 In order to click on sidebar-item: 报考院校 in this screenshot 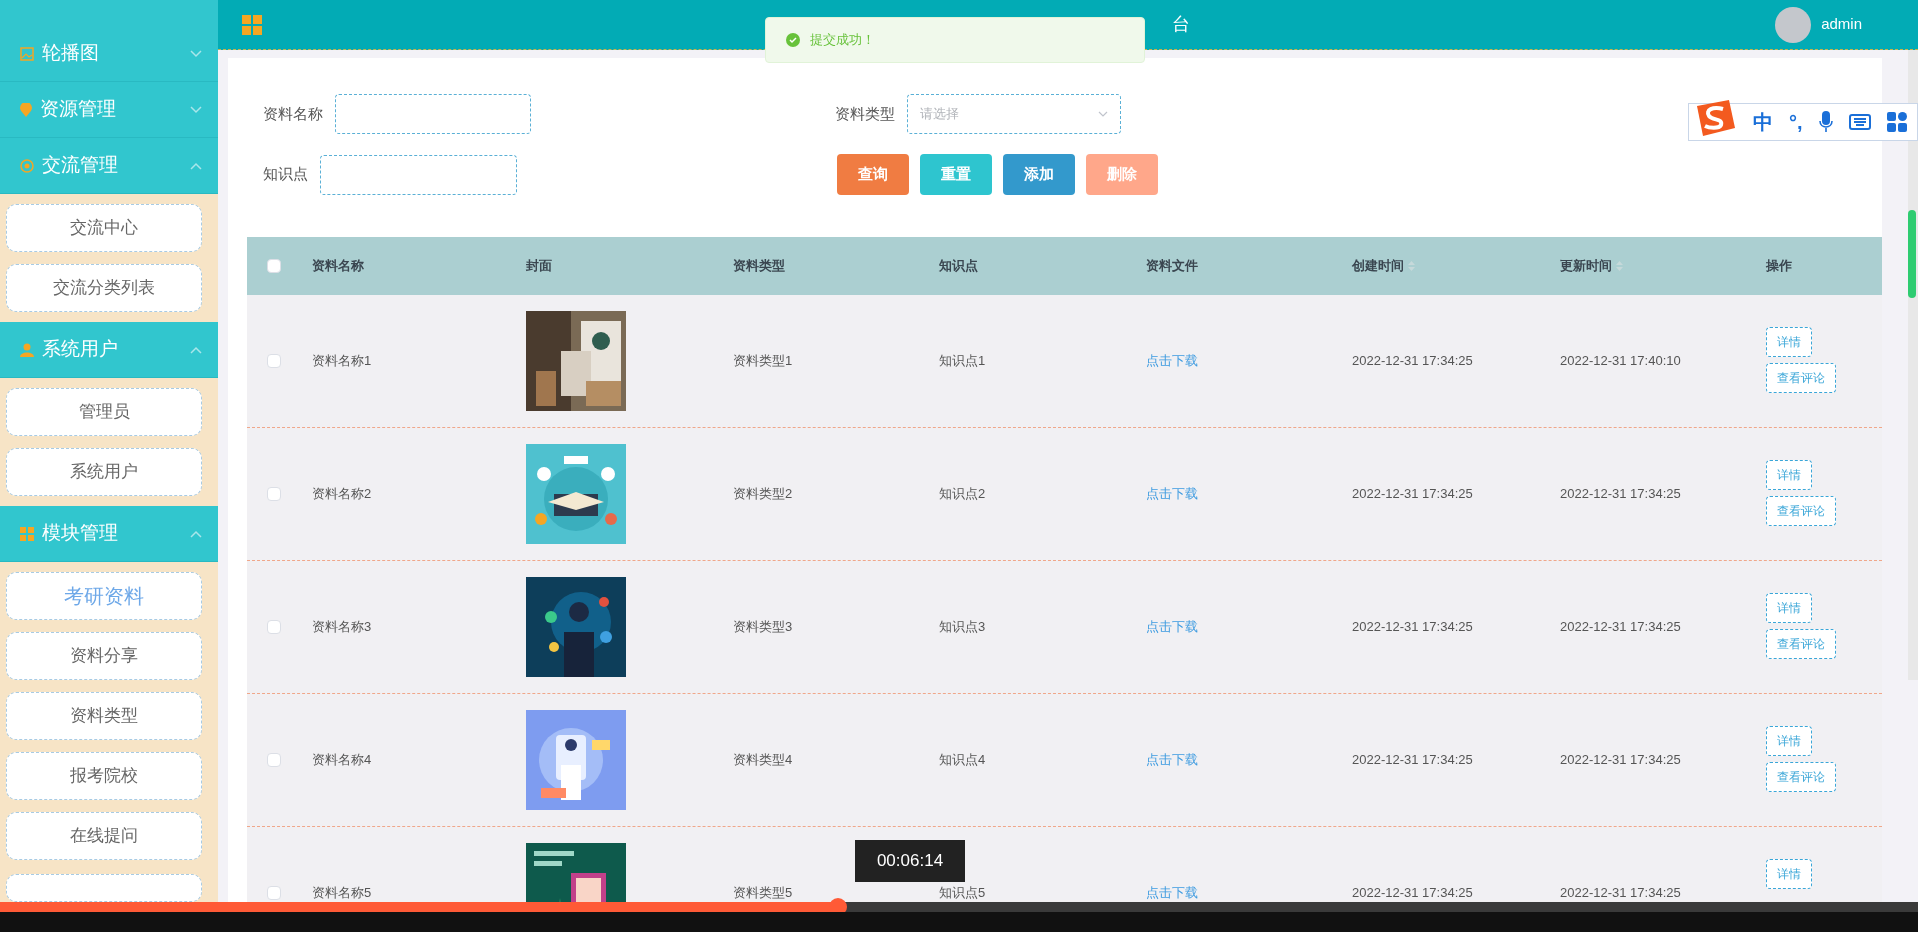, I will do `click(104, 776)`.